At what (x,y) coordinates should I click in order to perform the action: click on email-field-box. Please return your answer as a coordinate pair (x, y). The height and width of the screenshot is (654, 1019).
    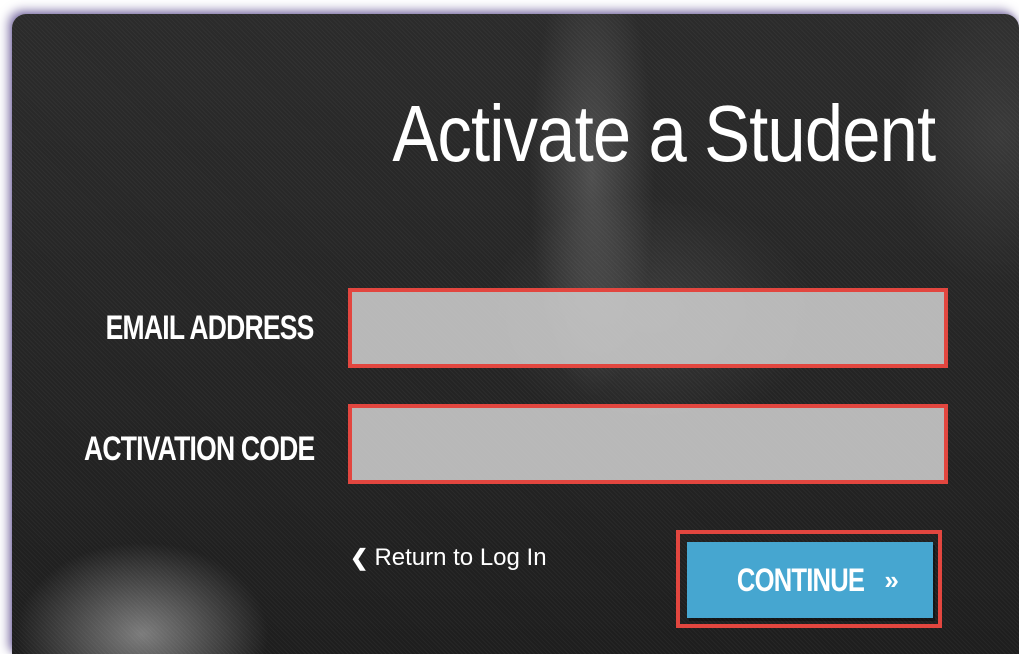
    Looking at the image, I should click on (648, 328).